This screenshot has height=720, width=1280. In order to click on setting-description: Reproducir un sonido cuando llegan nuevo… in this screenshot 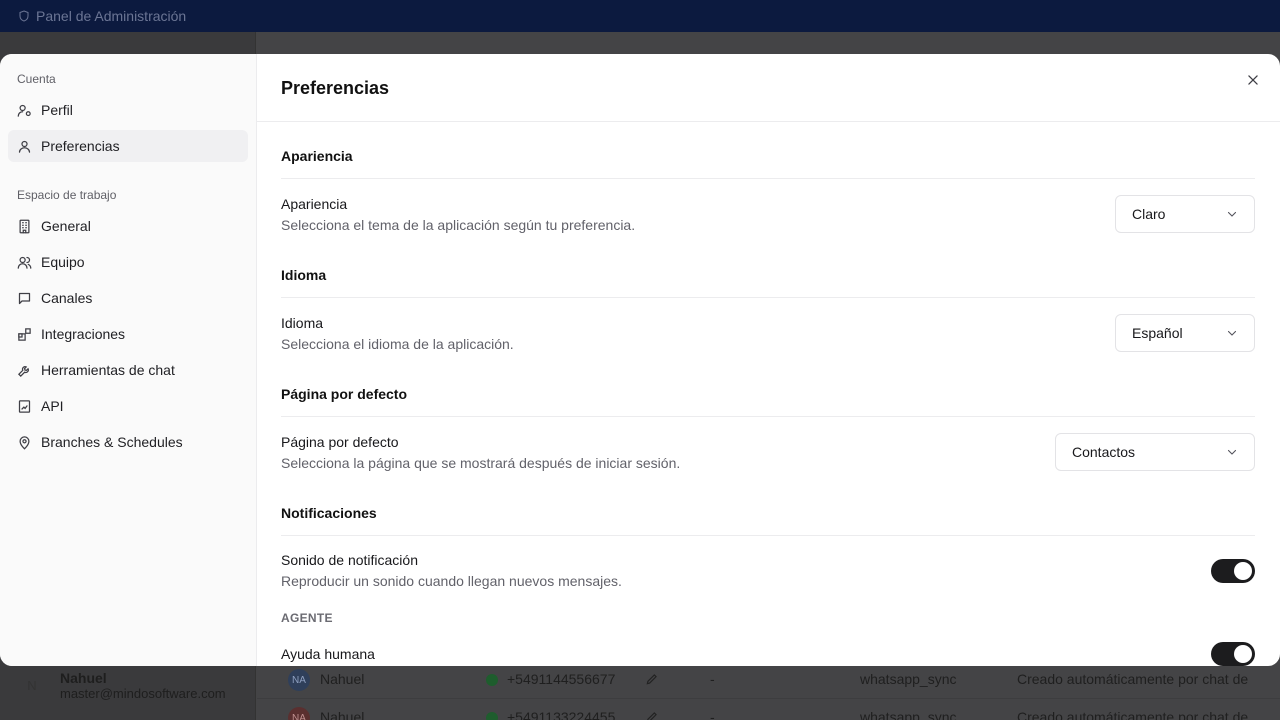, I will do `click(451, 581)`.